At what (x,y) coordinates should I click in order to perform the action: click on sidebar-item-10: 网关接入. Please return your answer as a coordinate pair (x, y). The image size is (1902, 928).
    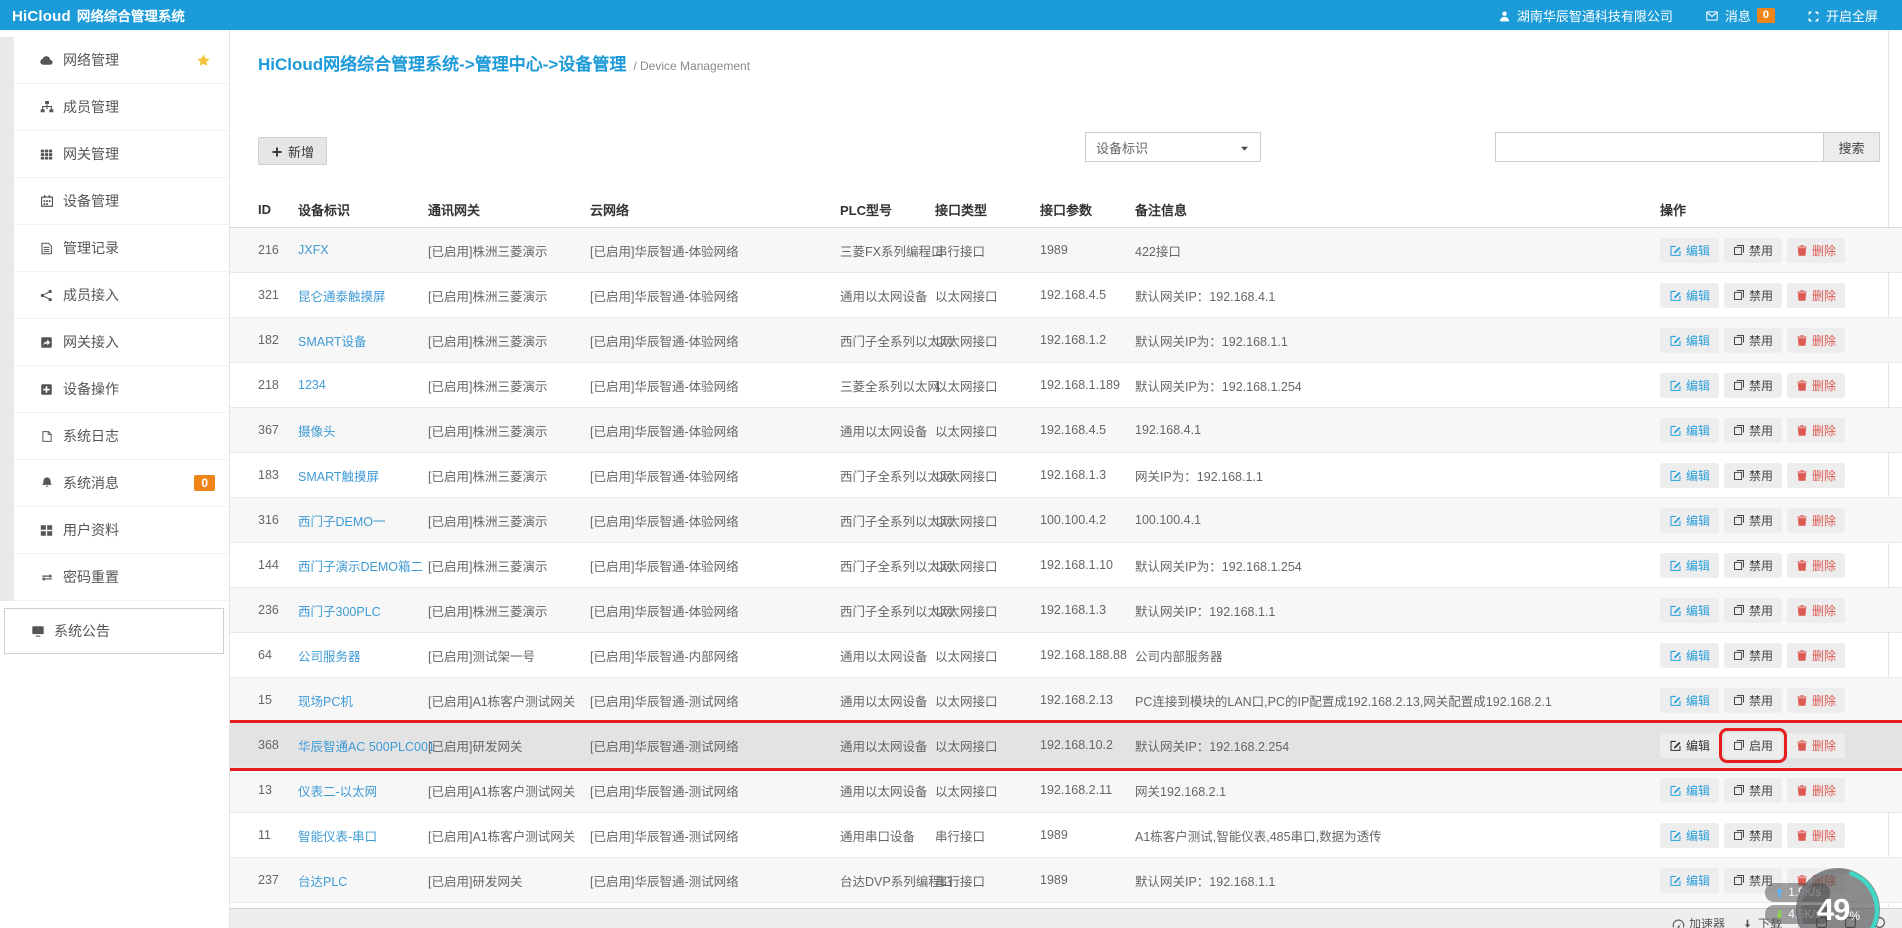
    Looking at the image, I should click on (121, 342).